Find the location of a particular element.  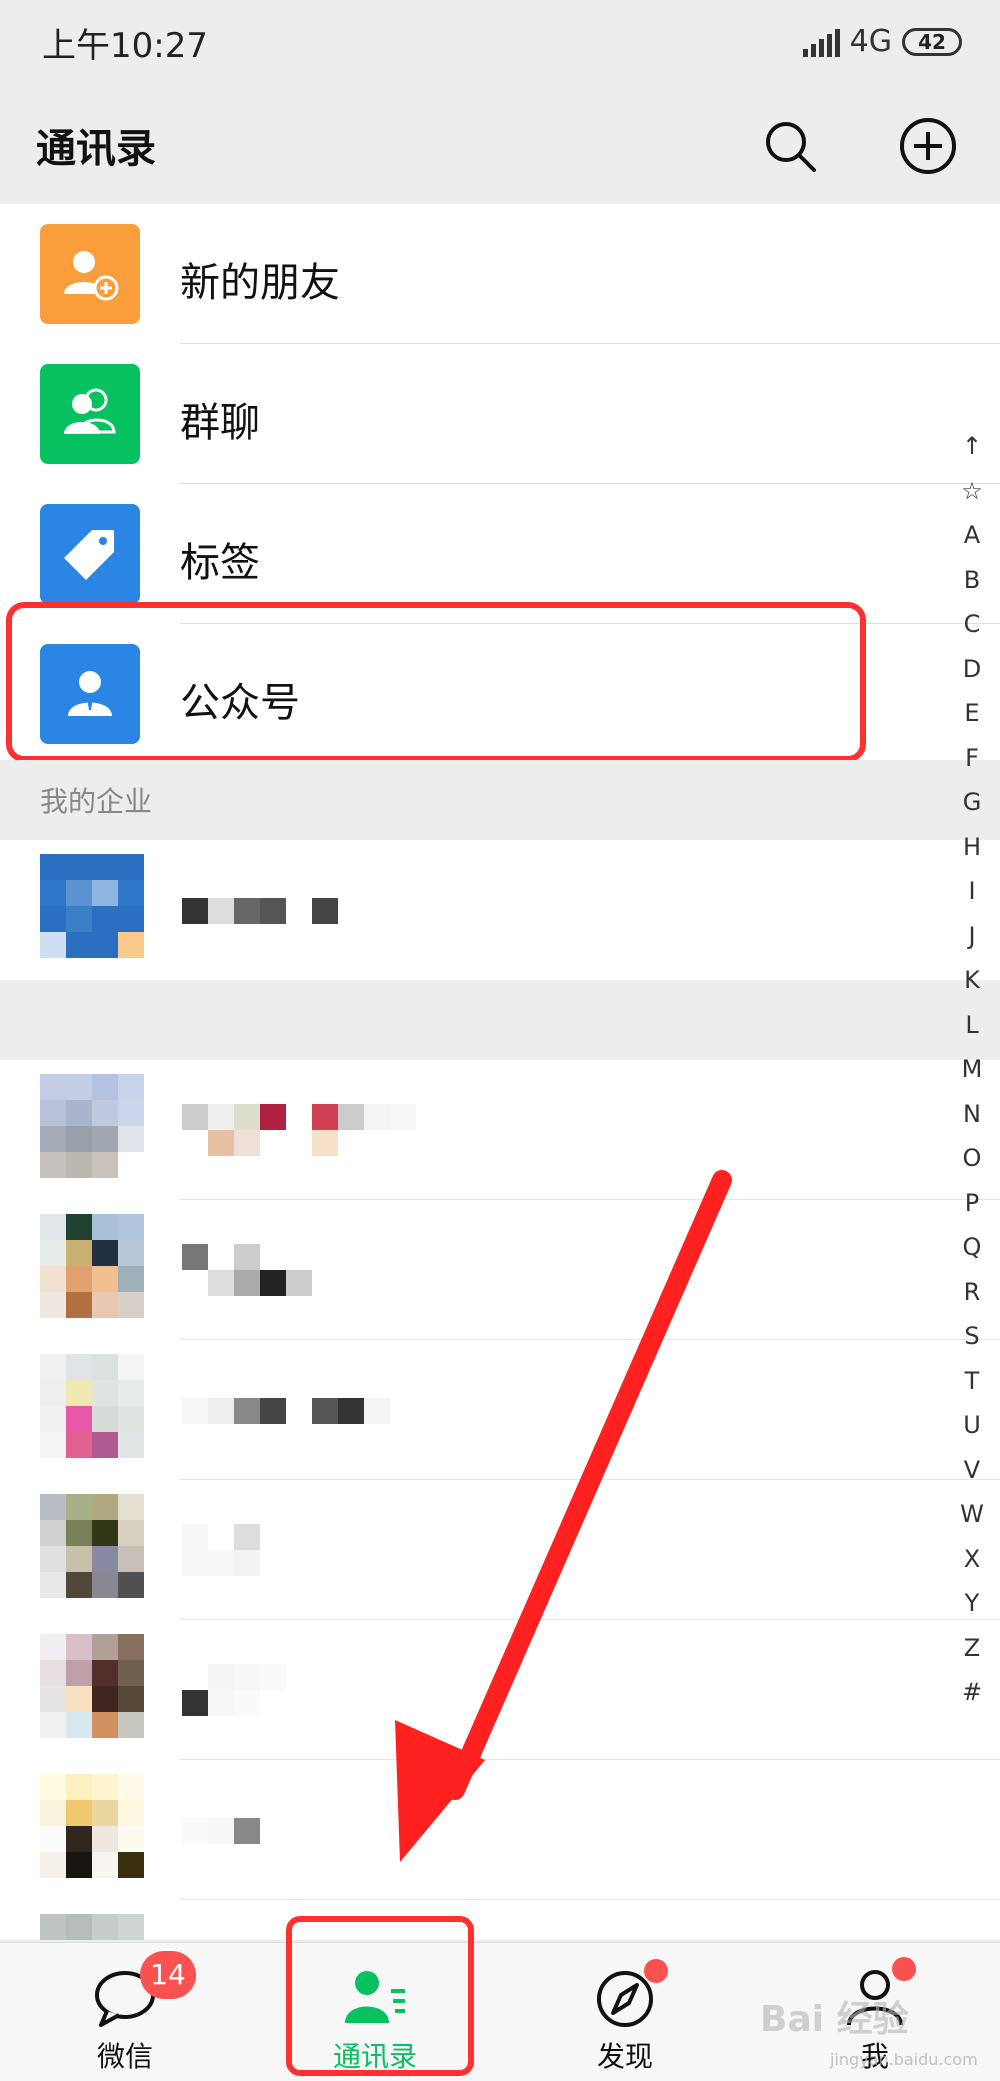

status-bar: 上午10:27 4G 42 is located at coordinates (500, 42).